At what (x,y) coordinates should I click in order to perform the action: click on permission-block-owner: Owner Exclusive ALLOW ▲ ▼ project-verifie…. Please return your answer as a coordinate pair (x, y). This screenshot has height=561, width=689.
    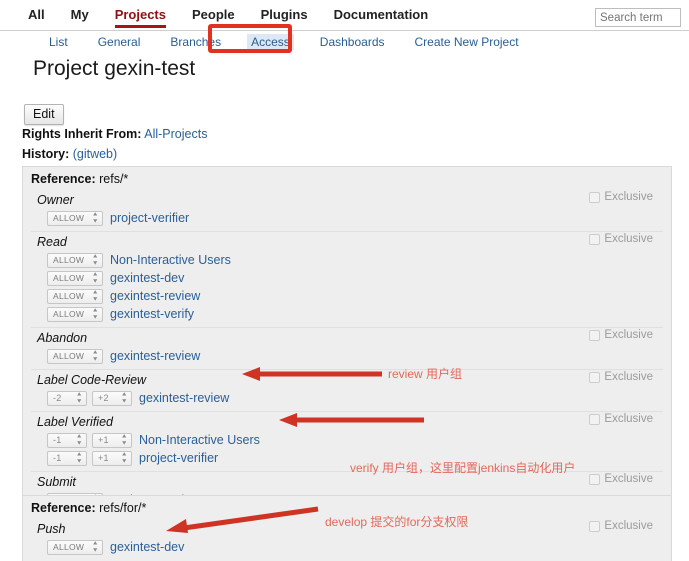
    Looking at the image, I should click on (347, 211).